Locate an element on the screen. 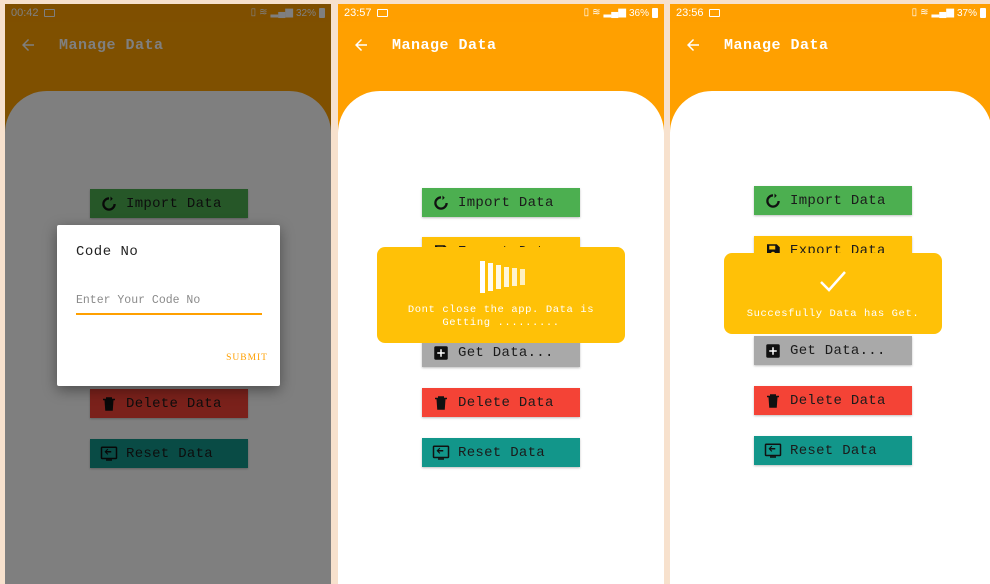 The width and height of the screenshot is (990, 584). battery-percent: 36% is located at coordinates (638, 13).